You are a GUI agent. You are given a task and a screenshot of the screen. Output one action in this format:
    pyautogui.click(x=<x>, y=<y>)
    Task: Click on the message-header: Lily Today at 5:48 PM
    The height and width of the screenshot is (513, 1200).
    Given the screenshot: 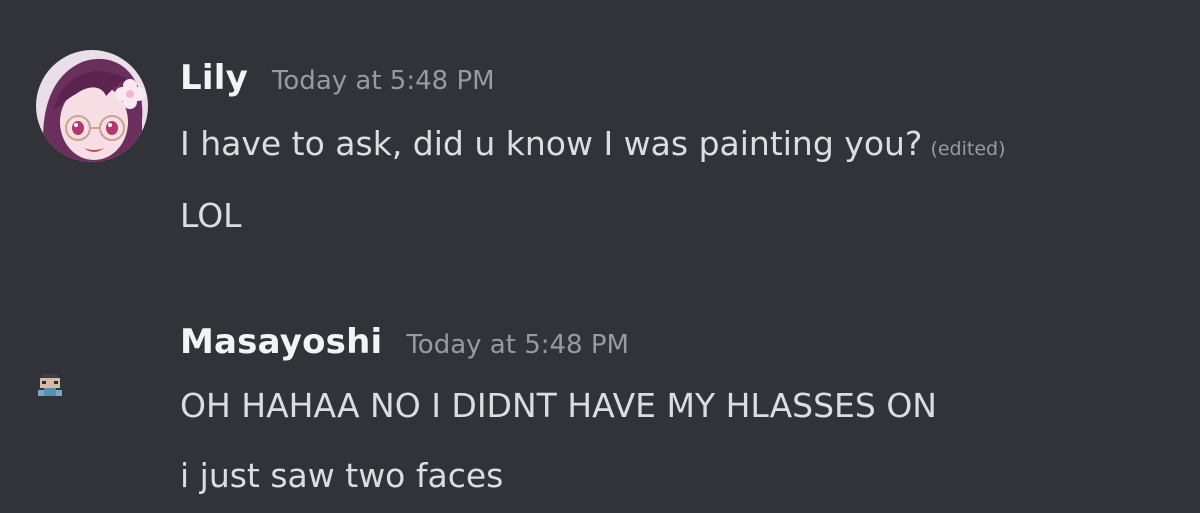 What is the action you would take?
    pyautogui.click(x=337, y=78)
    